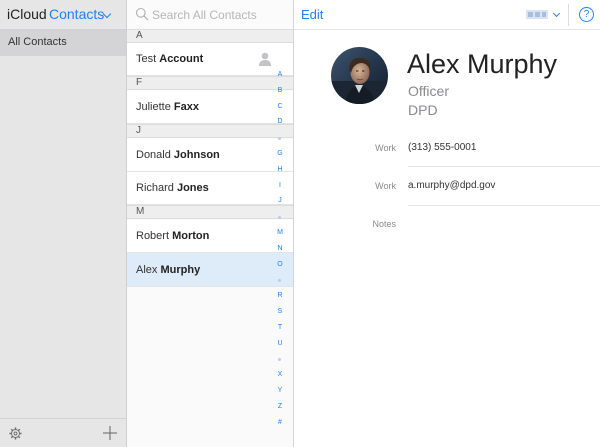  What do you see at coordinates (280, 423) in the screenshot?
I see `index-letter: #` at bounding box center [280, 423].